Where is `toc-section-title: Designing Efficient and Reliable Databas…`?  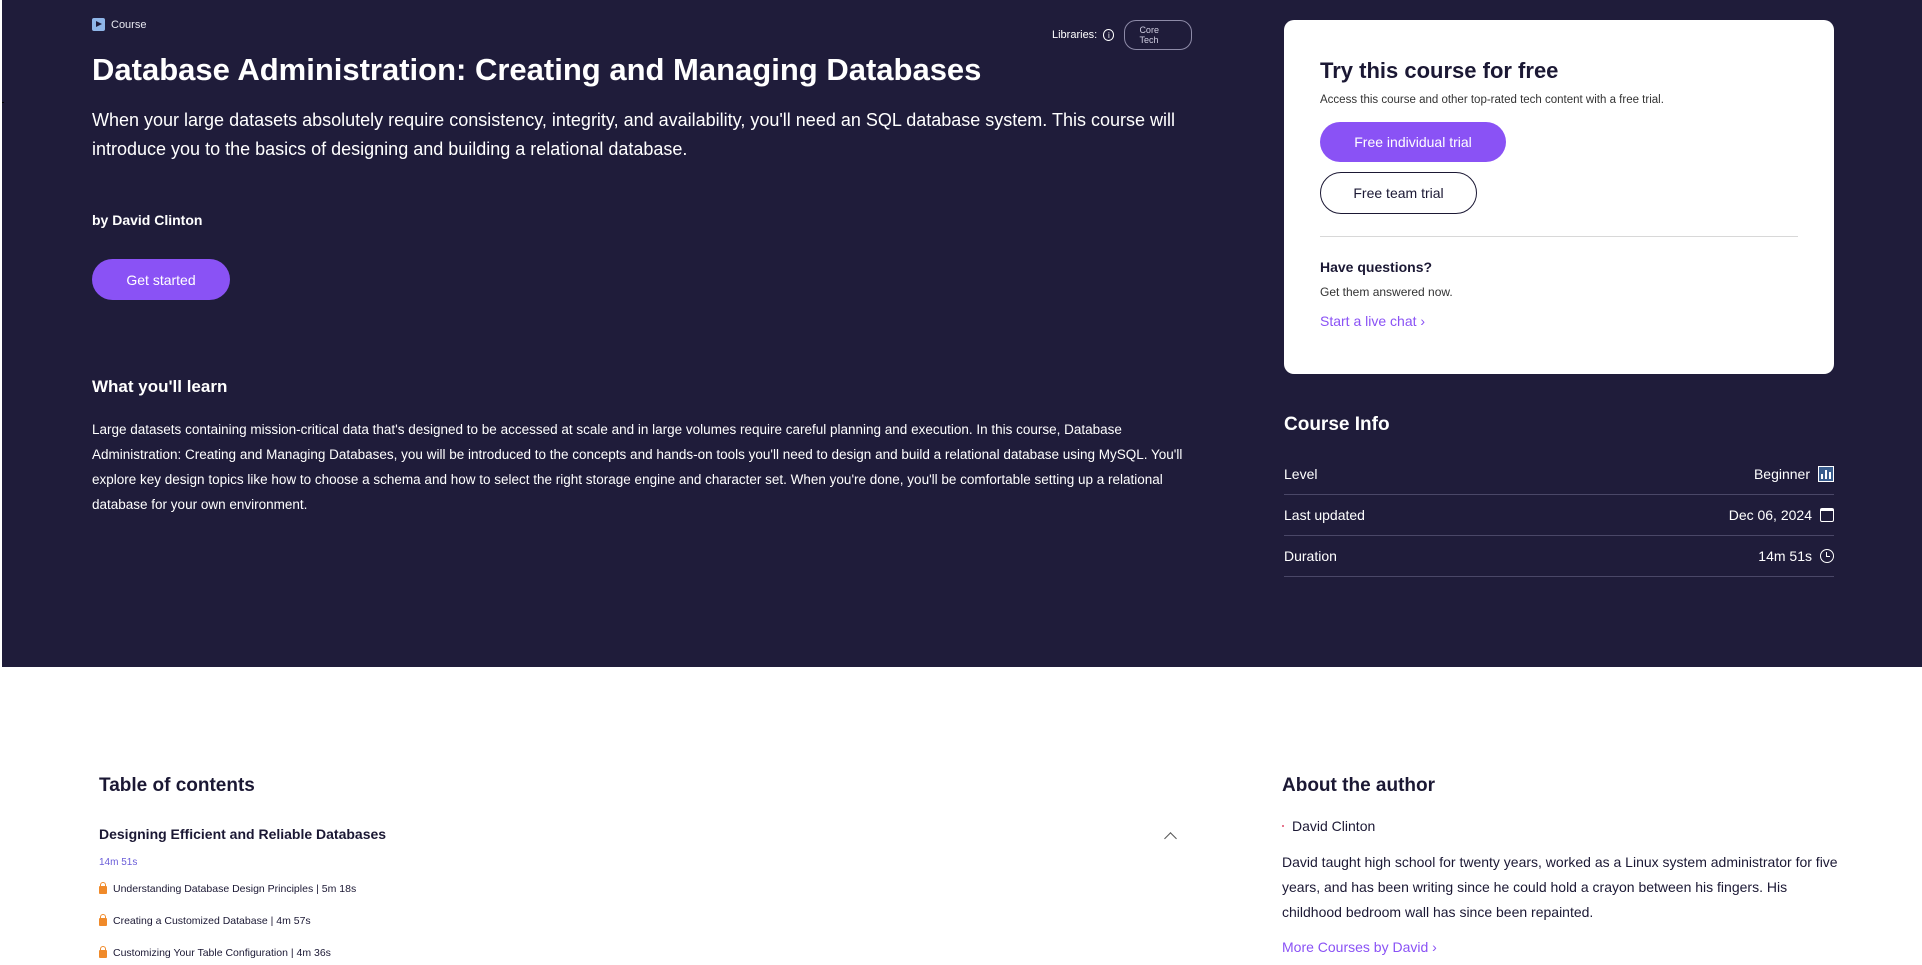
toc-section-title: Designing Efficient and Reliable Databas… is located at coordinates (242, 834).